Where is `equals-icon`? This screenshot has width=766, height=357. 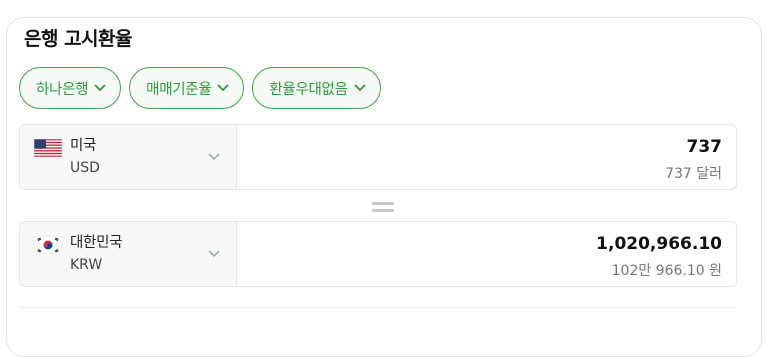 equals-icon is located at coordinates (383, 207).